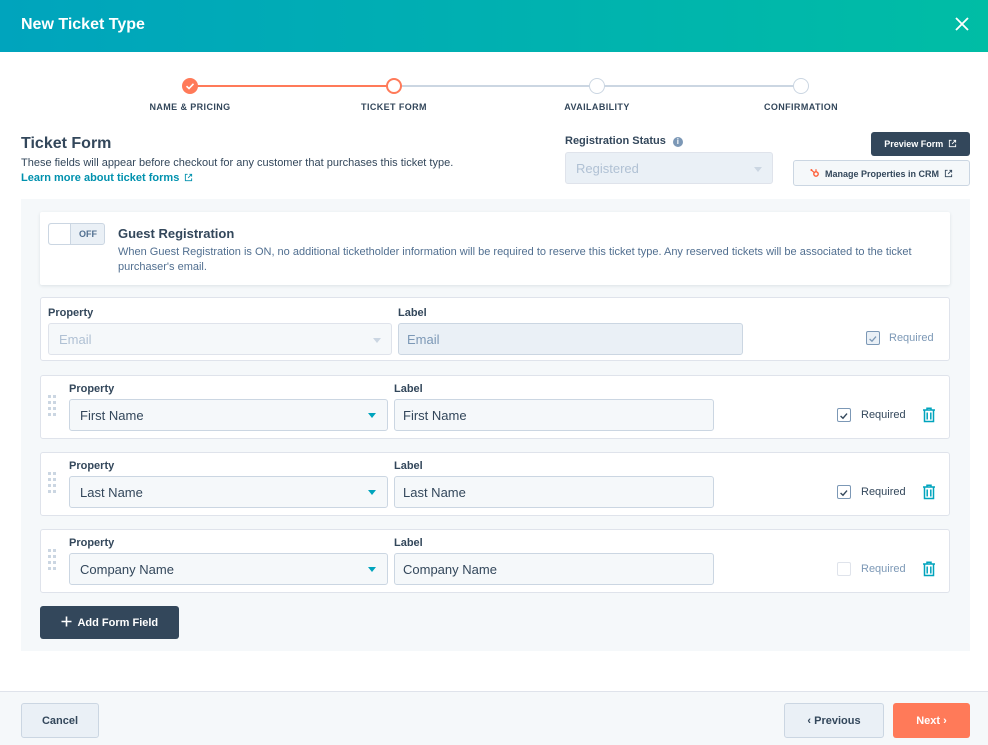  Describe the element at coordinates (112, 415) in the screenshot. I see `property-value: First Name` at that location.